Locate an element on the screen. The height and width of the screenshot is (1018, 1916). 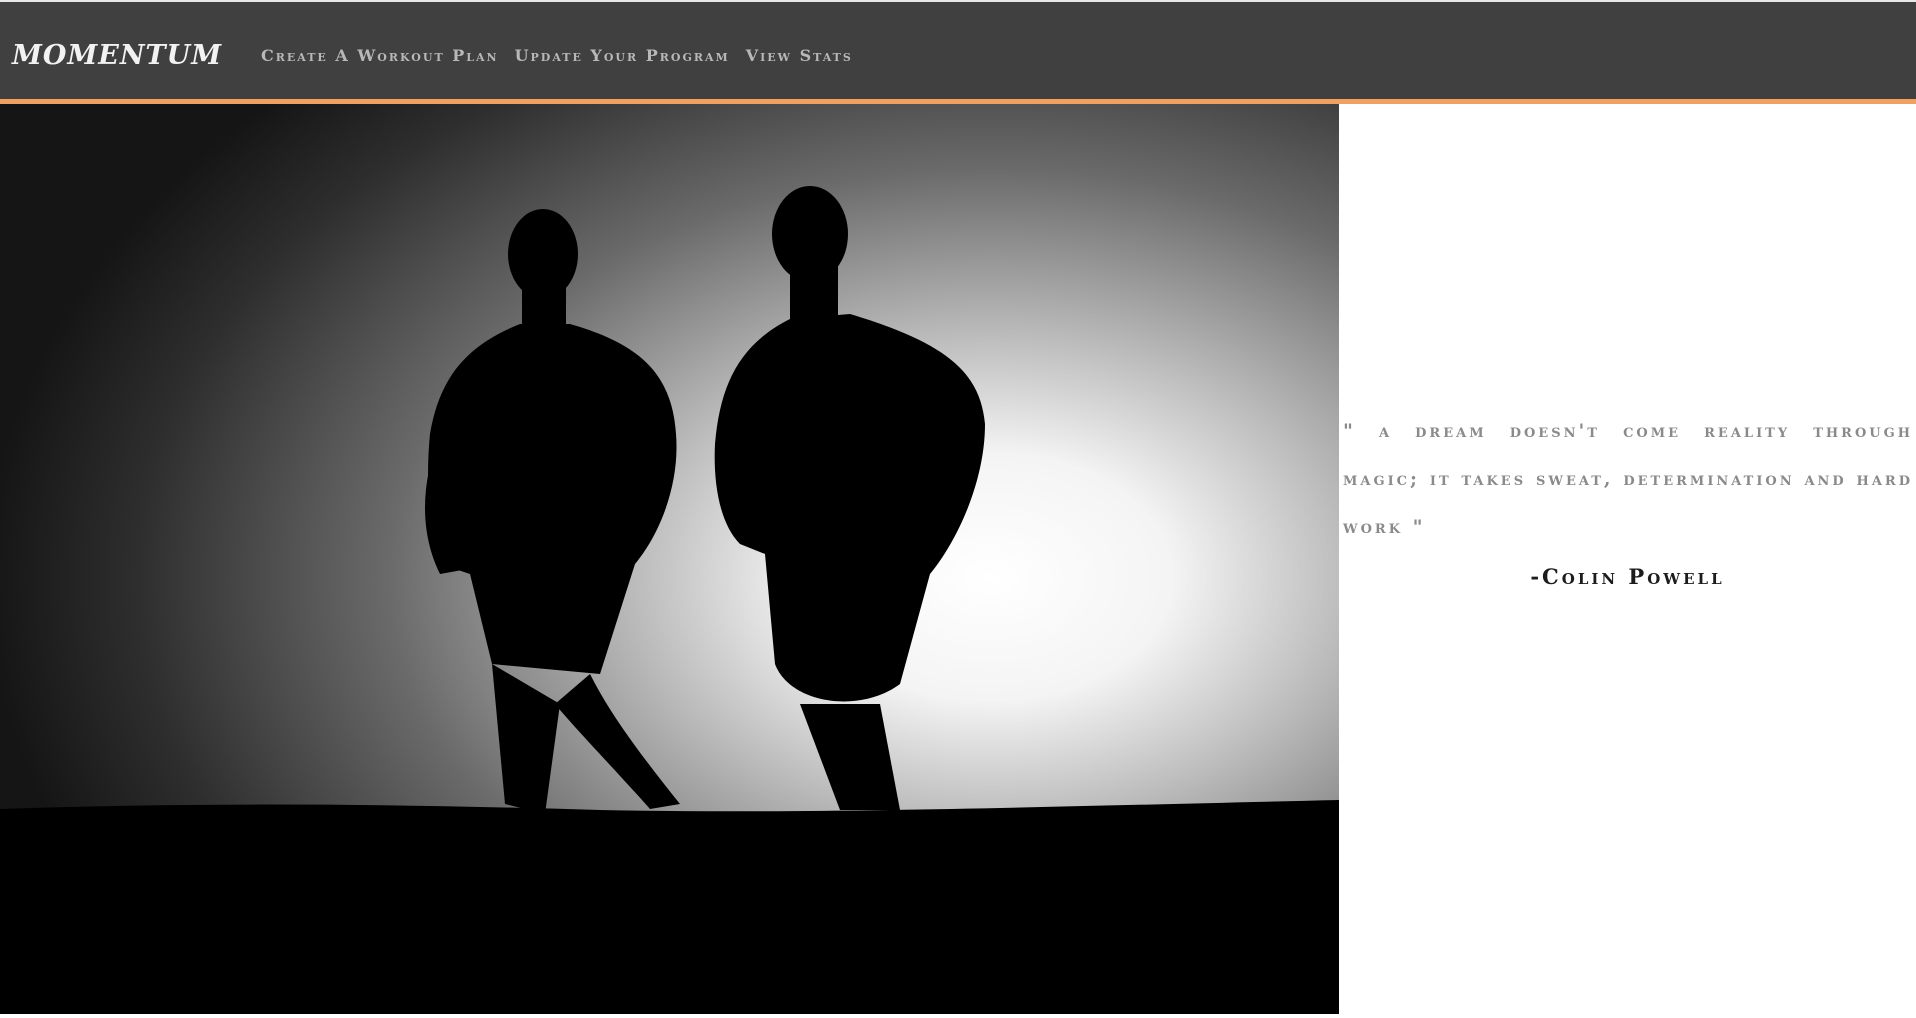
bottom-strip is located at coordinates (958, 1016).